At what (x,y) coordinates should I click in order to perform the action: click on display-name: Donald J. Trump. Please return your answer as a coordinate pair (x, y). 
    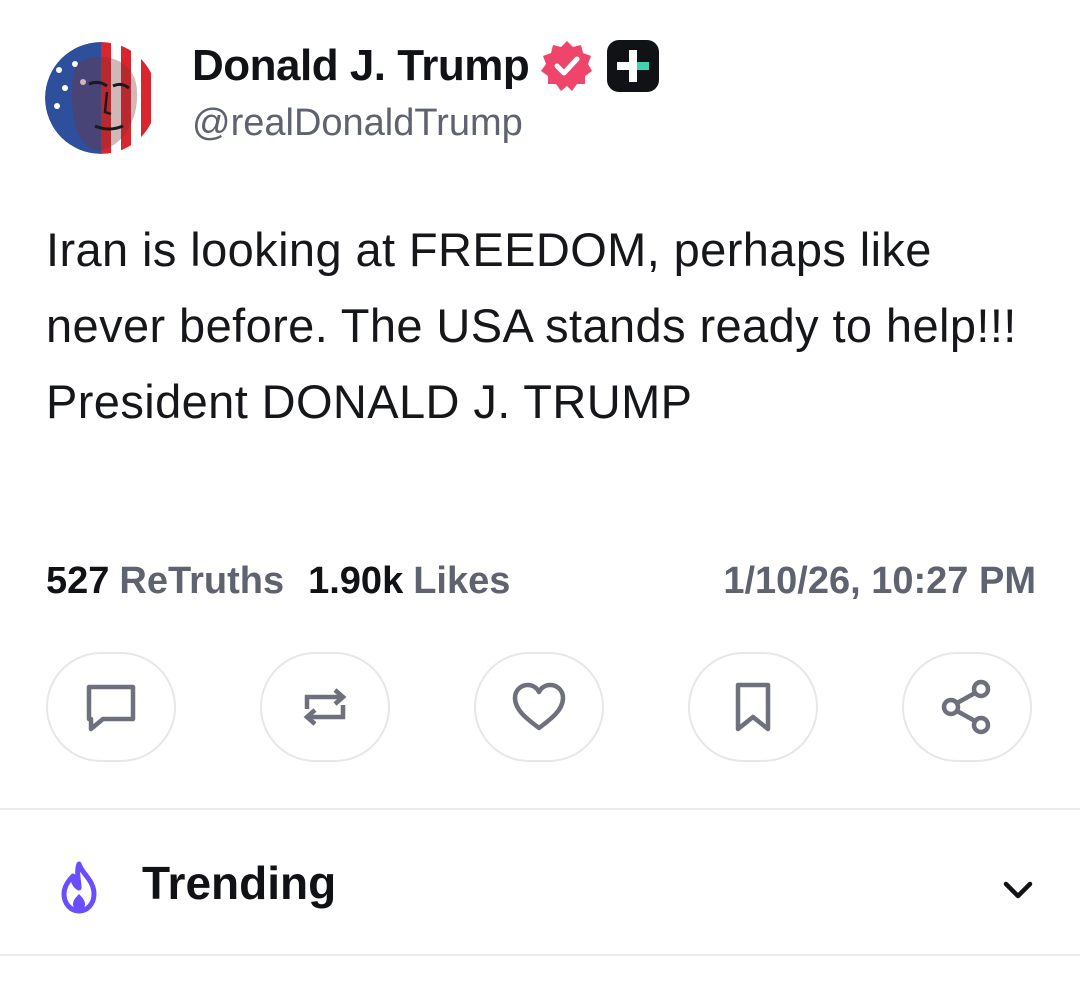
    Looking at the image, I should click on (361, 66).